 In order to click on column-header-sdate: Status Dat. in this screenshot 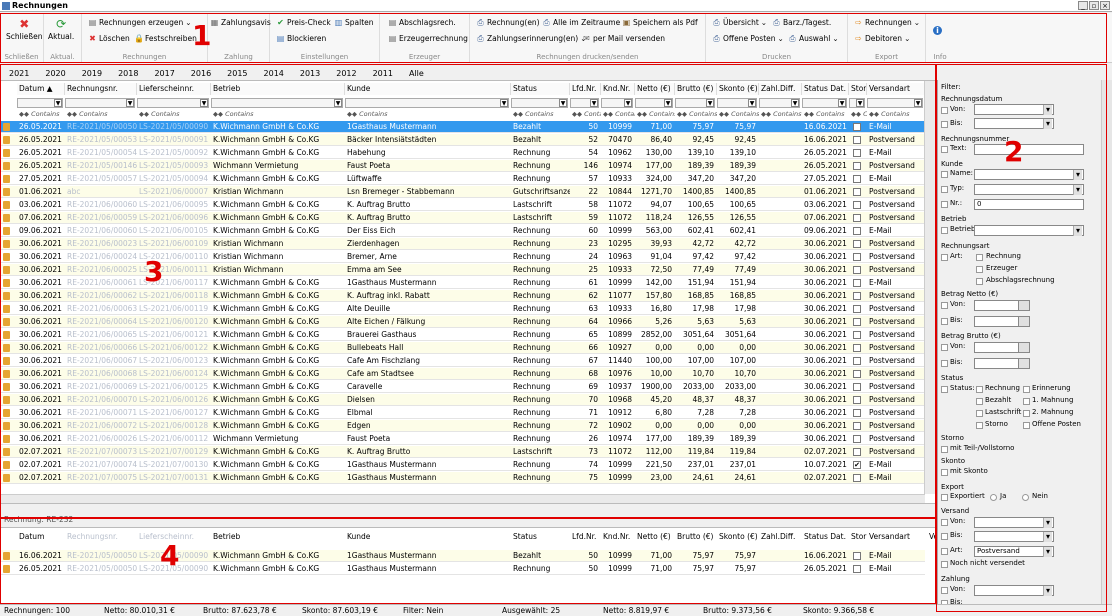, I will do `click(825, 89)`.